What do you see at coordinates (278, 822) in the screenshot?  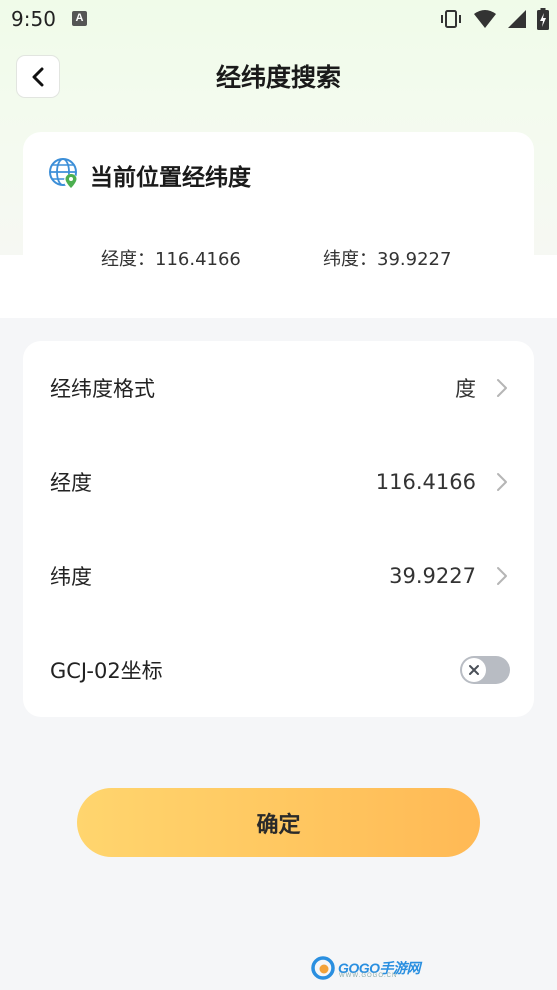 I see `confirm-button: 确定` at bounding box center [278, 822].